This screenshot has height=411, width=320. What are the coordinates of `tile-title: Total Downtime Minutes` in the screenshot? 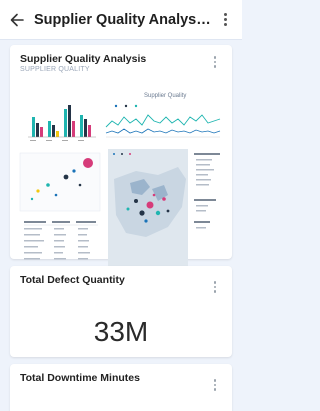 It's located at (80, 378).